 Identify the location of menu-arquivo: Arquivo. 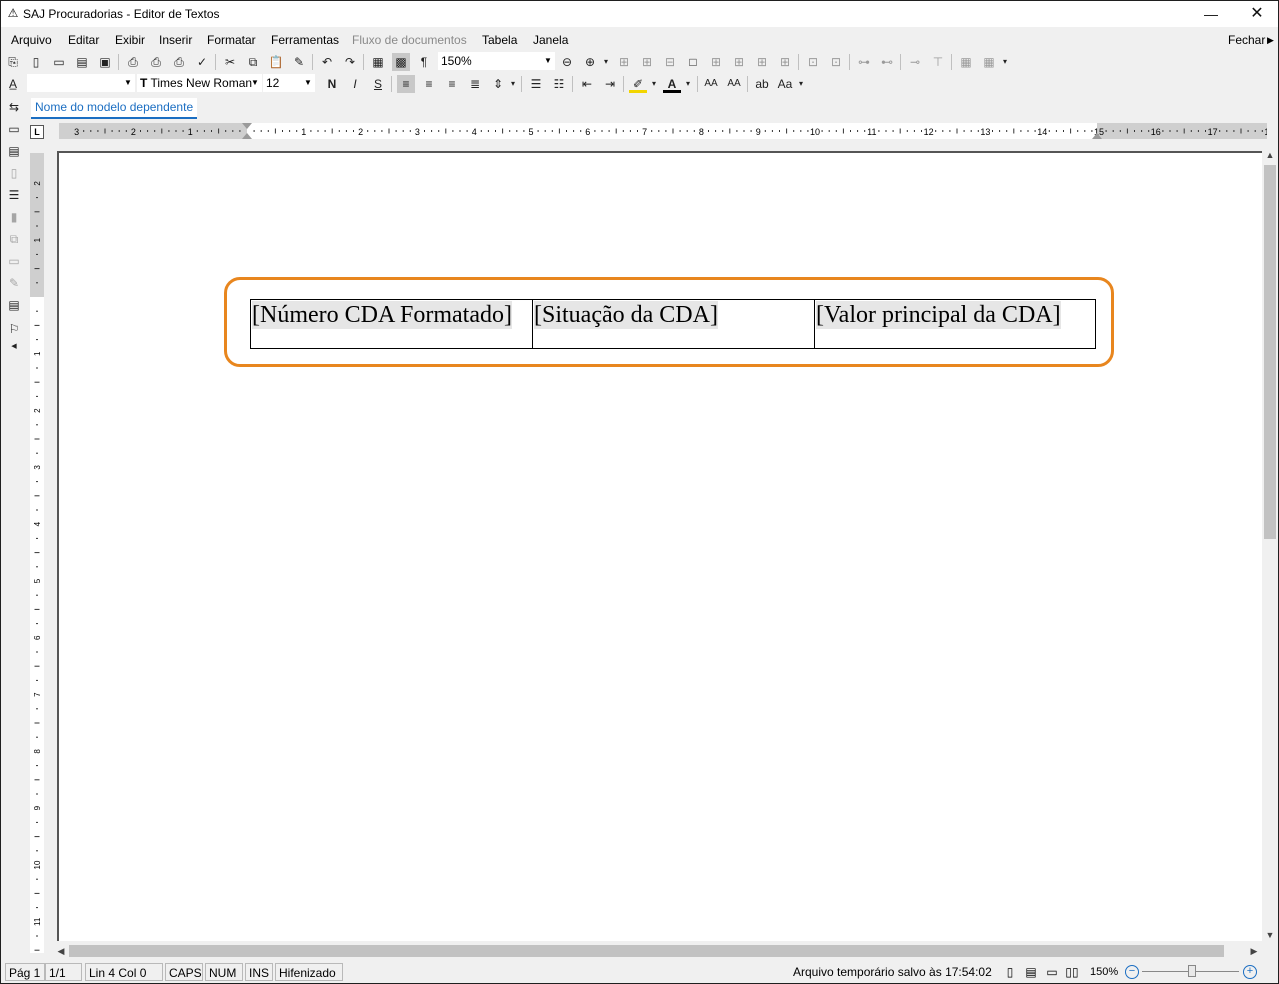
(31, 40).